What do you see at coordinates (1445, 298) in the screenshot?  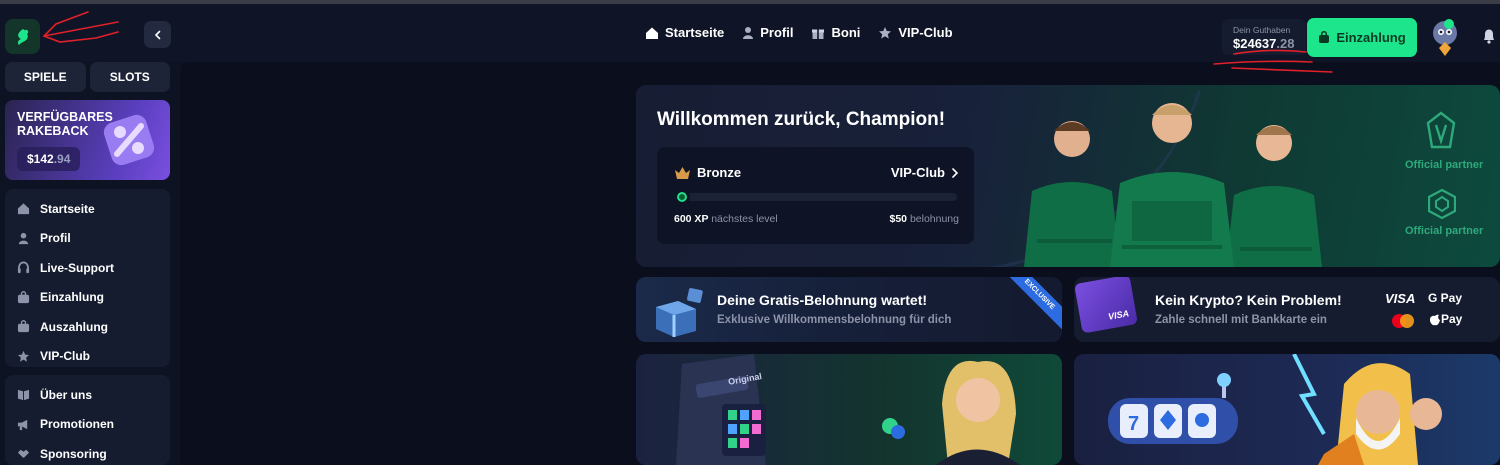 I see `google-pay-logo: G Pay` at bounding box center [1445, 298].